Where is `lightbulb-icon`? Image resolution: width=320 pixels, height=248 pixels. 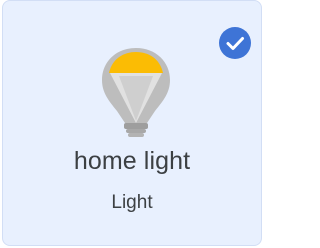 lightbulb-icon is located at coordinates (136, 92).